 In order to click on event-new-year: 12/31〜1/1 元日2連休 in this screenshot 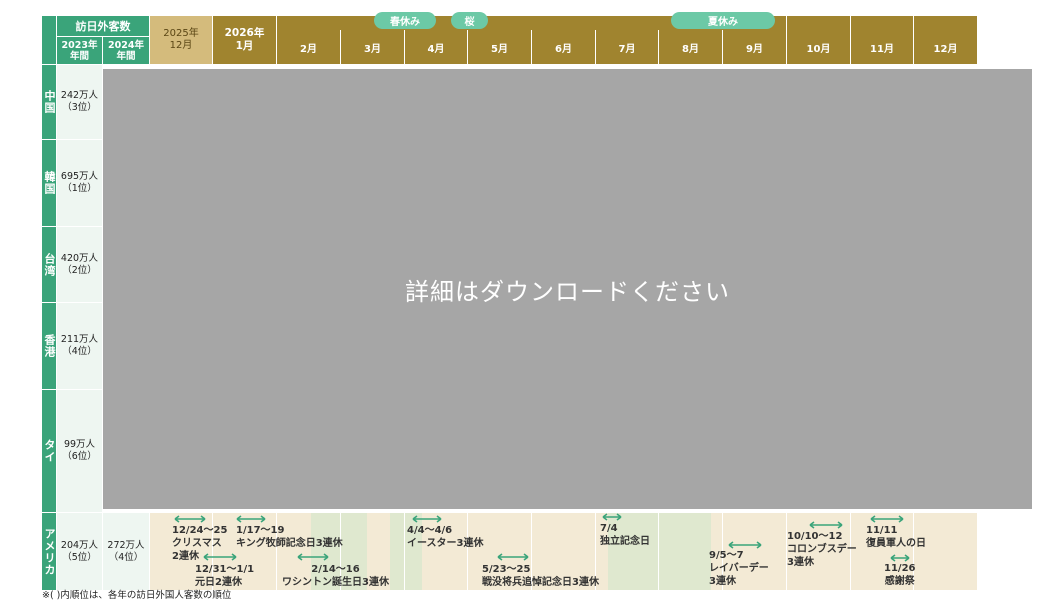, I will do `click(225, 576)`.